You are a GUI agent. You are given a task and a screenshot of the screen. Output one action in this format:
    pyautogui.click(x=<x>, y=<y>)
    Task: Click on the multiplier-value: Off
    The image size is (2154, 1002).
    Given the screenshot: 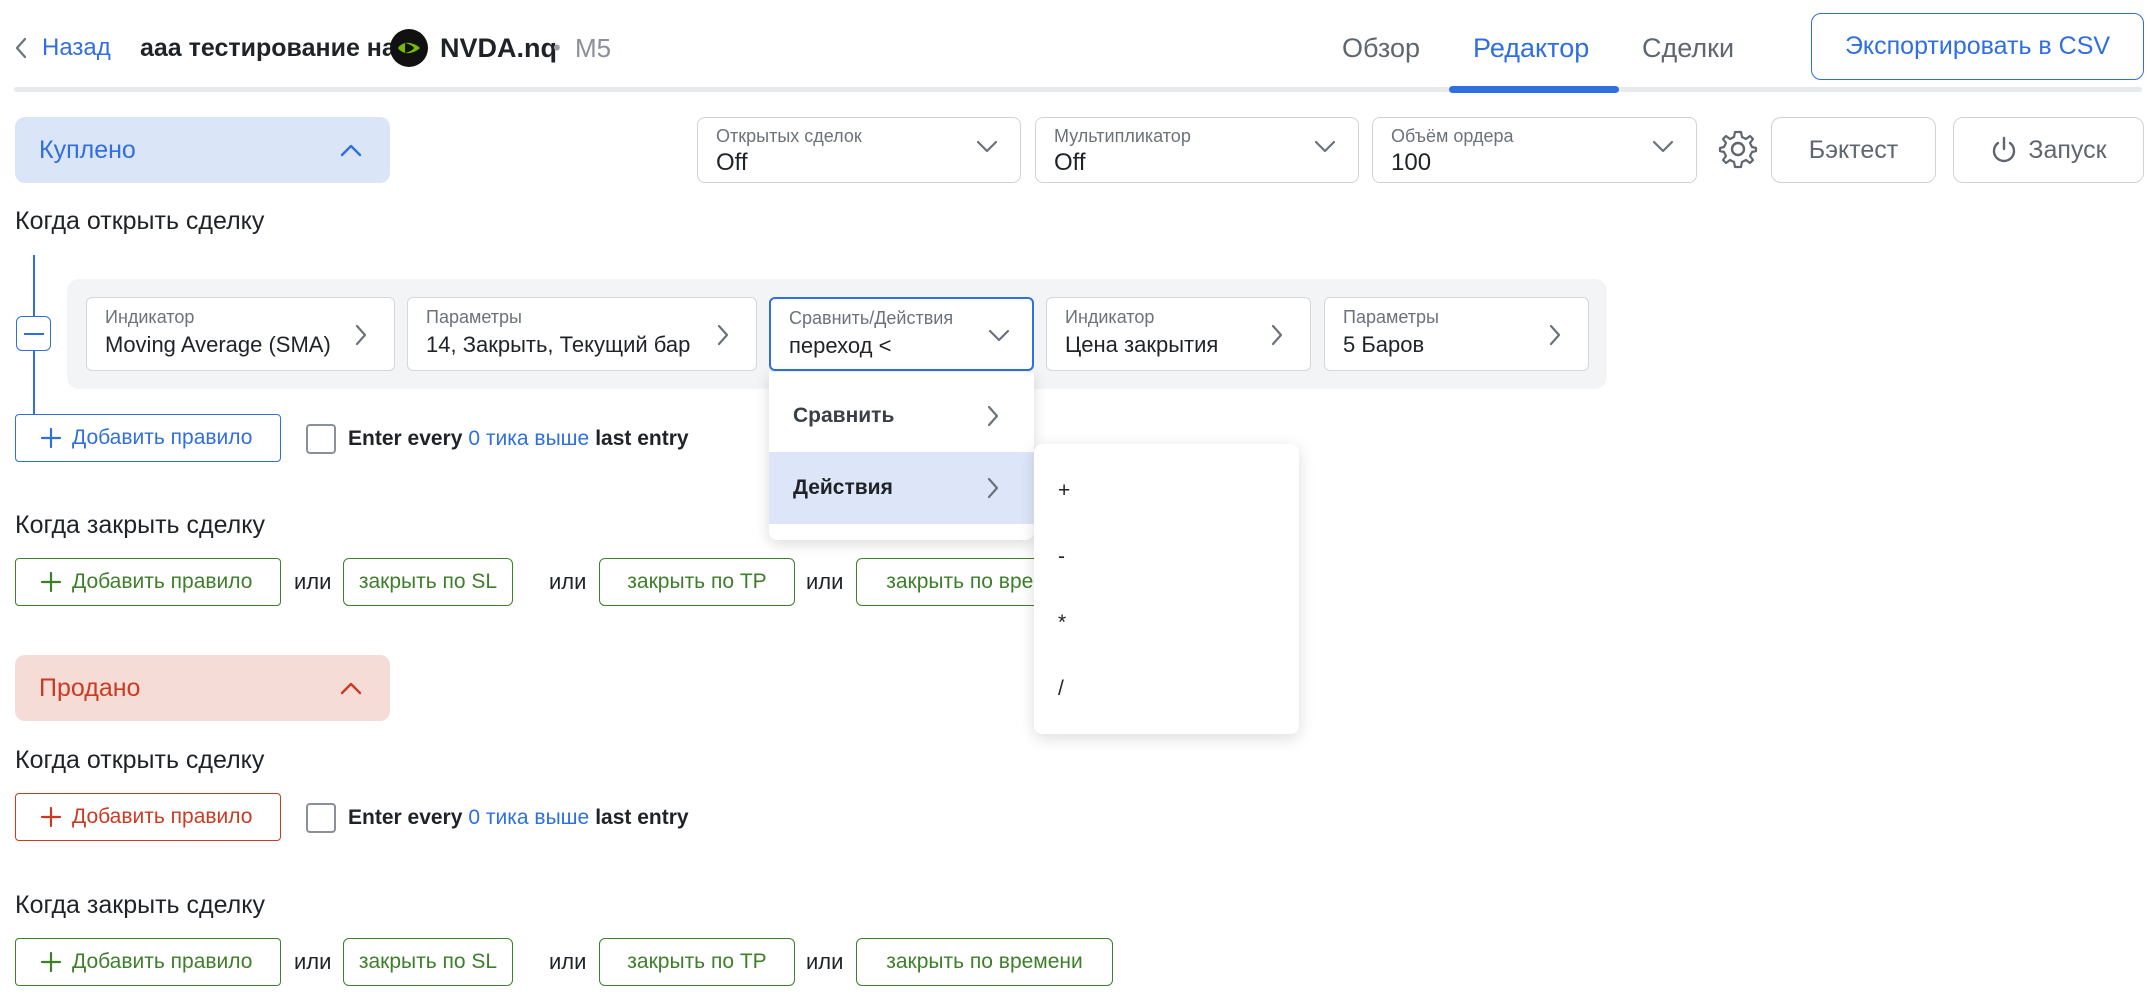 What is the action you would take?
    pyautogui.click(x=1070, y=162)
    